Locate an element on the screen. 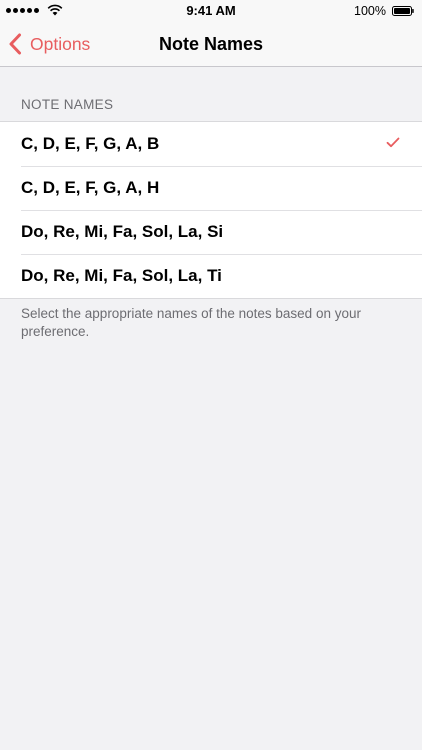  list-item-do-re-mi-ti: Do, Re, Mi, Fa, Sol, La, Ti is located at coordinates (211, 276).